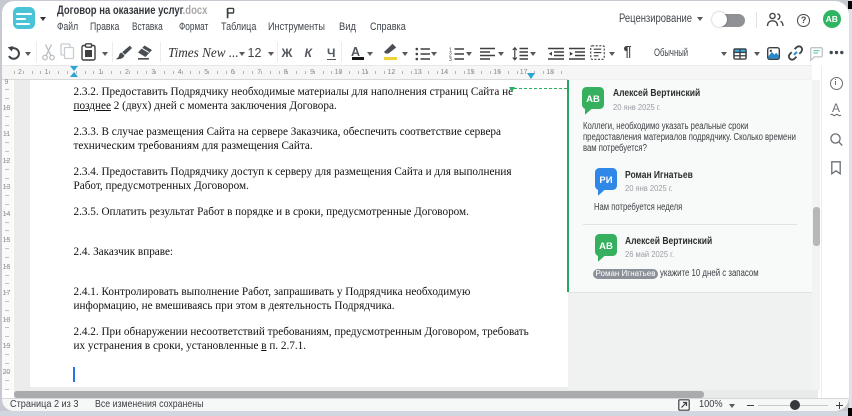 Image resolution: width=852 pixels, height=416 pixels. Describe the element at coordinates (450, 59) in the screenshot. I see `svg-text: 3` at that location.